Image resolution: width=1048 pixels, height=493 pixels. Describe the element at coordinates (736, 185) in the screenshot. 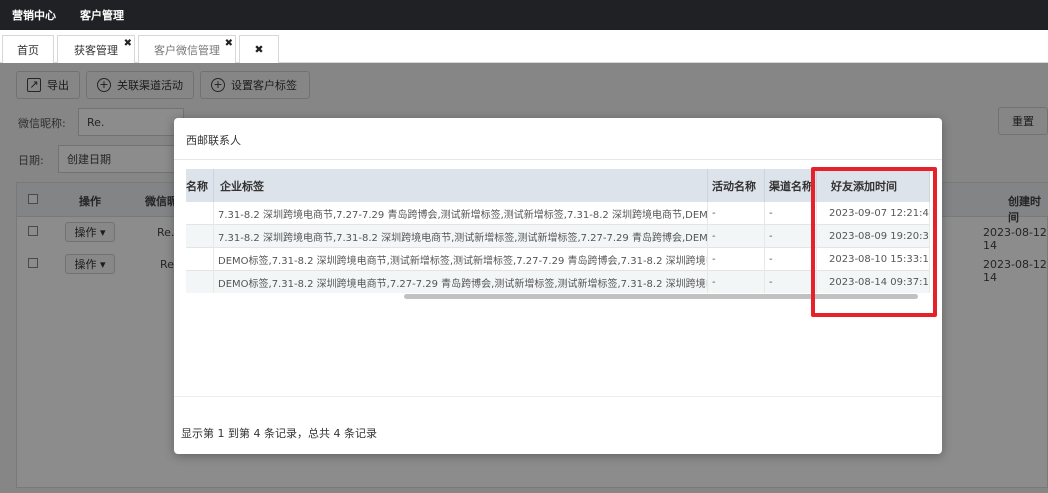

I see `column-header-activity: 活动名称` at that location.